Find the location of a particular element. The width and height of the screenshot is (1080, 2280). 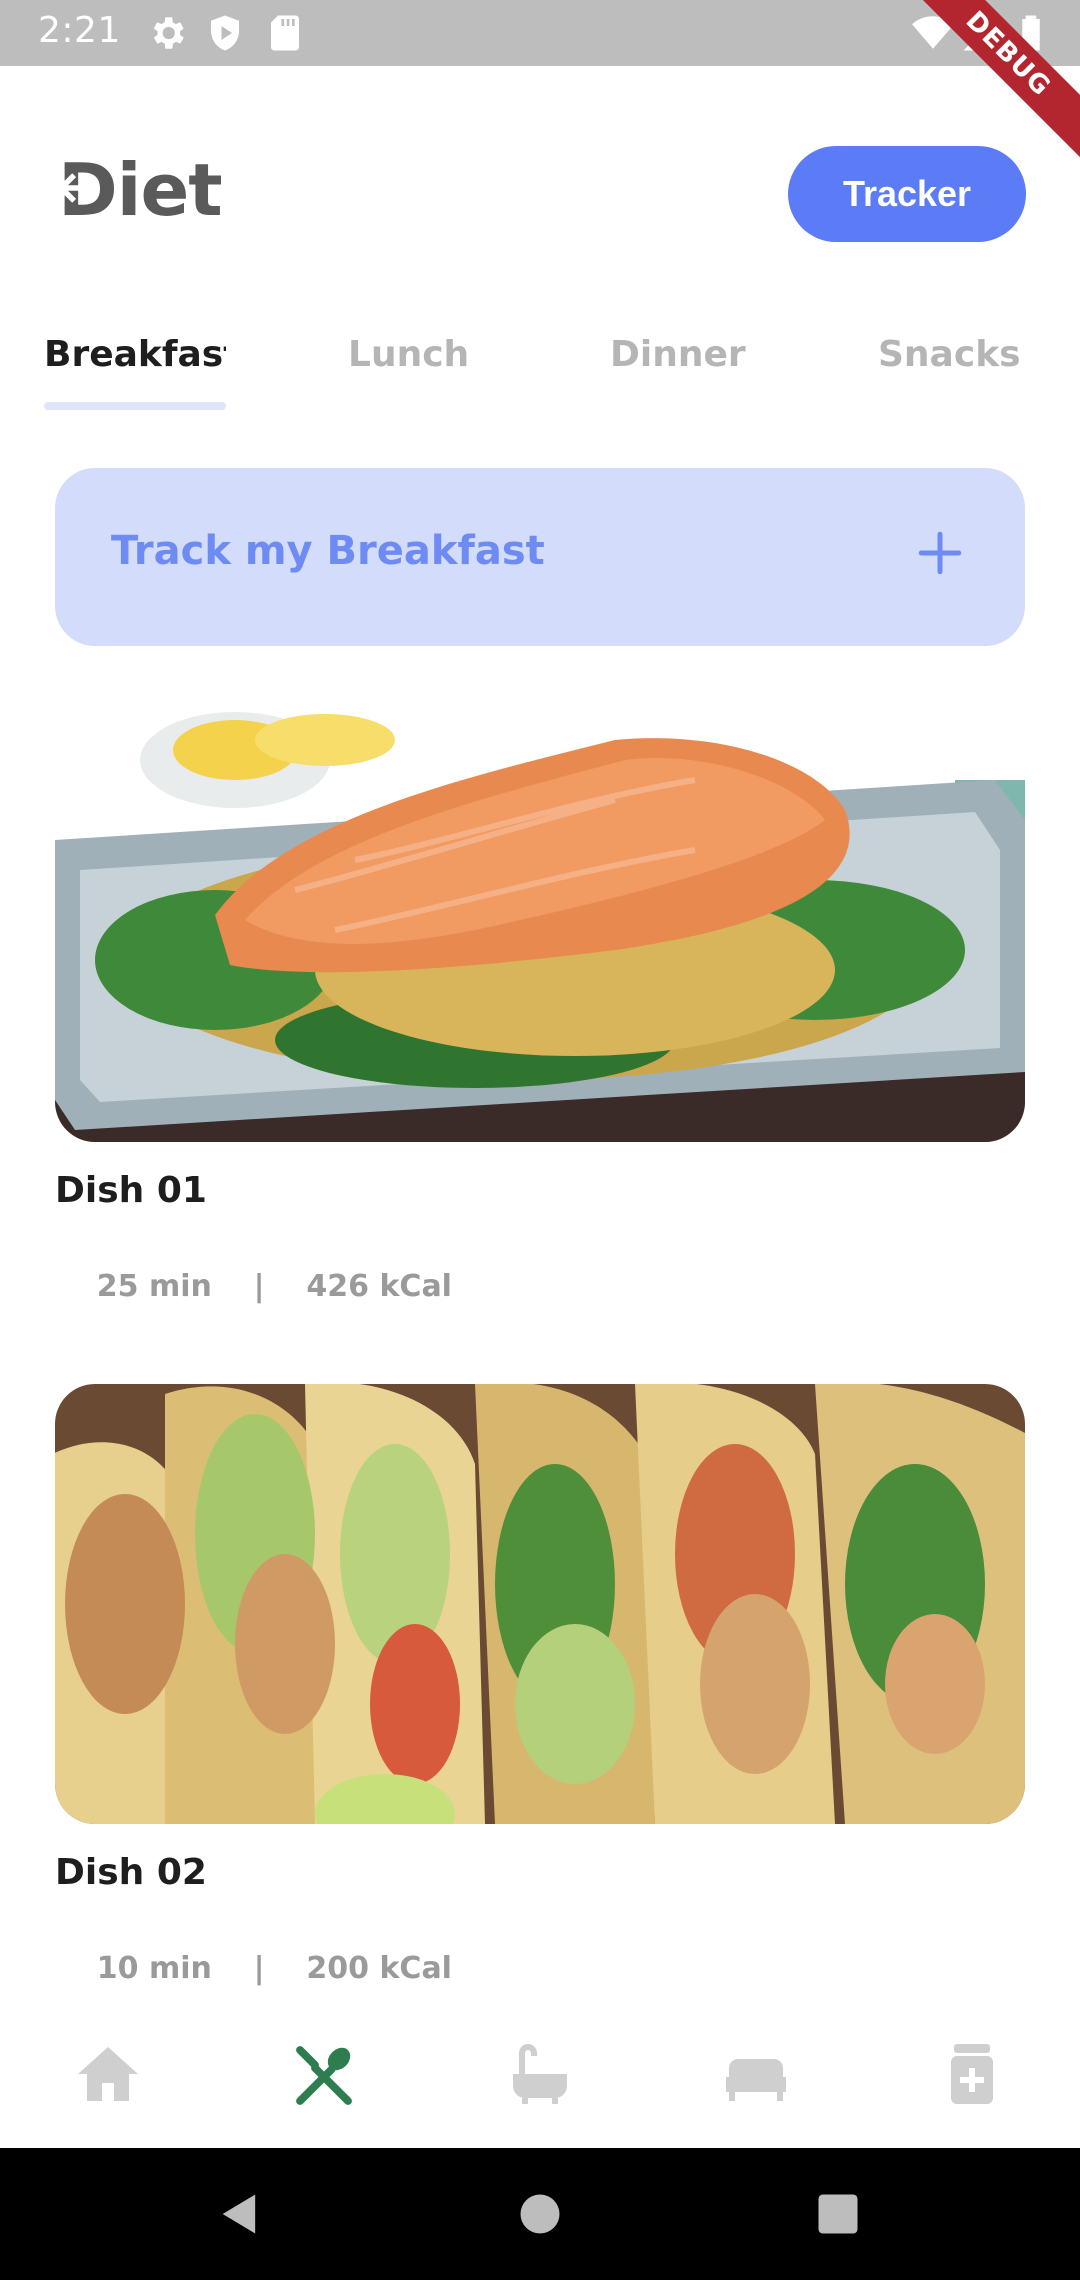

dish-name: Dish 02 is located at coordinates (131, 1872).